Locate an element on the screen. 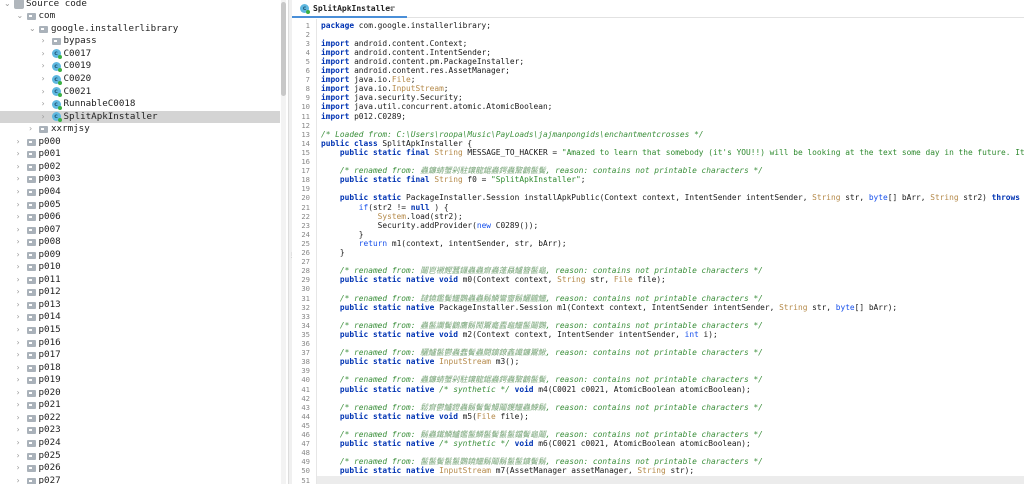  folder-icon is located at coordinates (31, 418).